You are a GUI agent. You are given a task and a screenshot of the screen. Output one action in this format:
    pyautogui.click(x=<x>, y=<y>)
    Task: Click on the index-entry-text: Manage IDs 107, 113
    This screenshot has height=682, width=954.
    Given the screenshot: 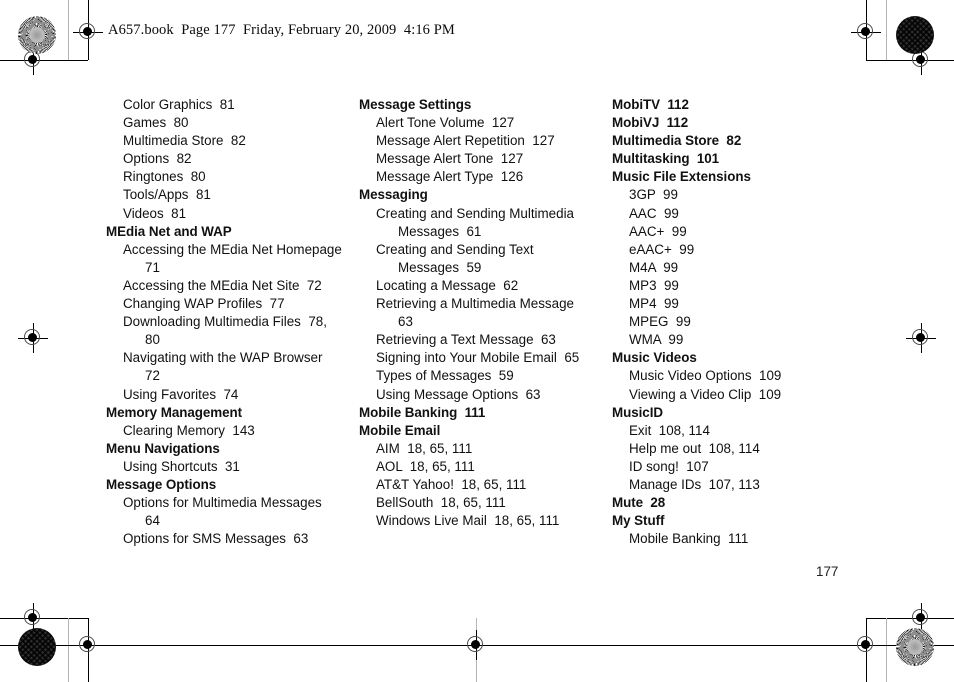 What is the action you would take?
    pyautogui.click(x=694, y=484)
    